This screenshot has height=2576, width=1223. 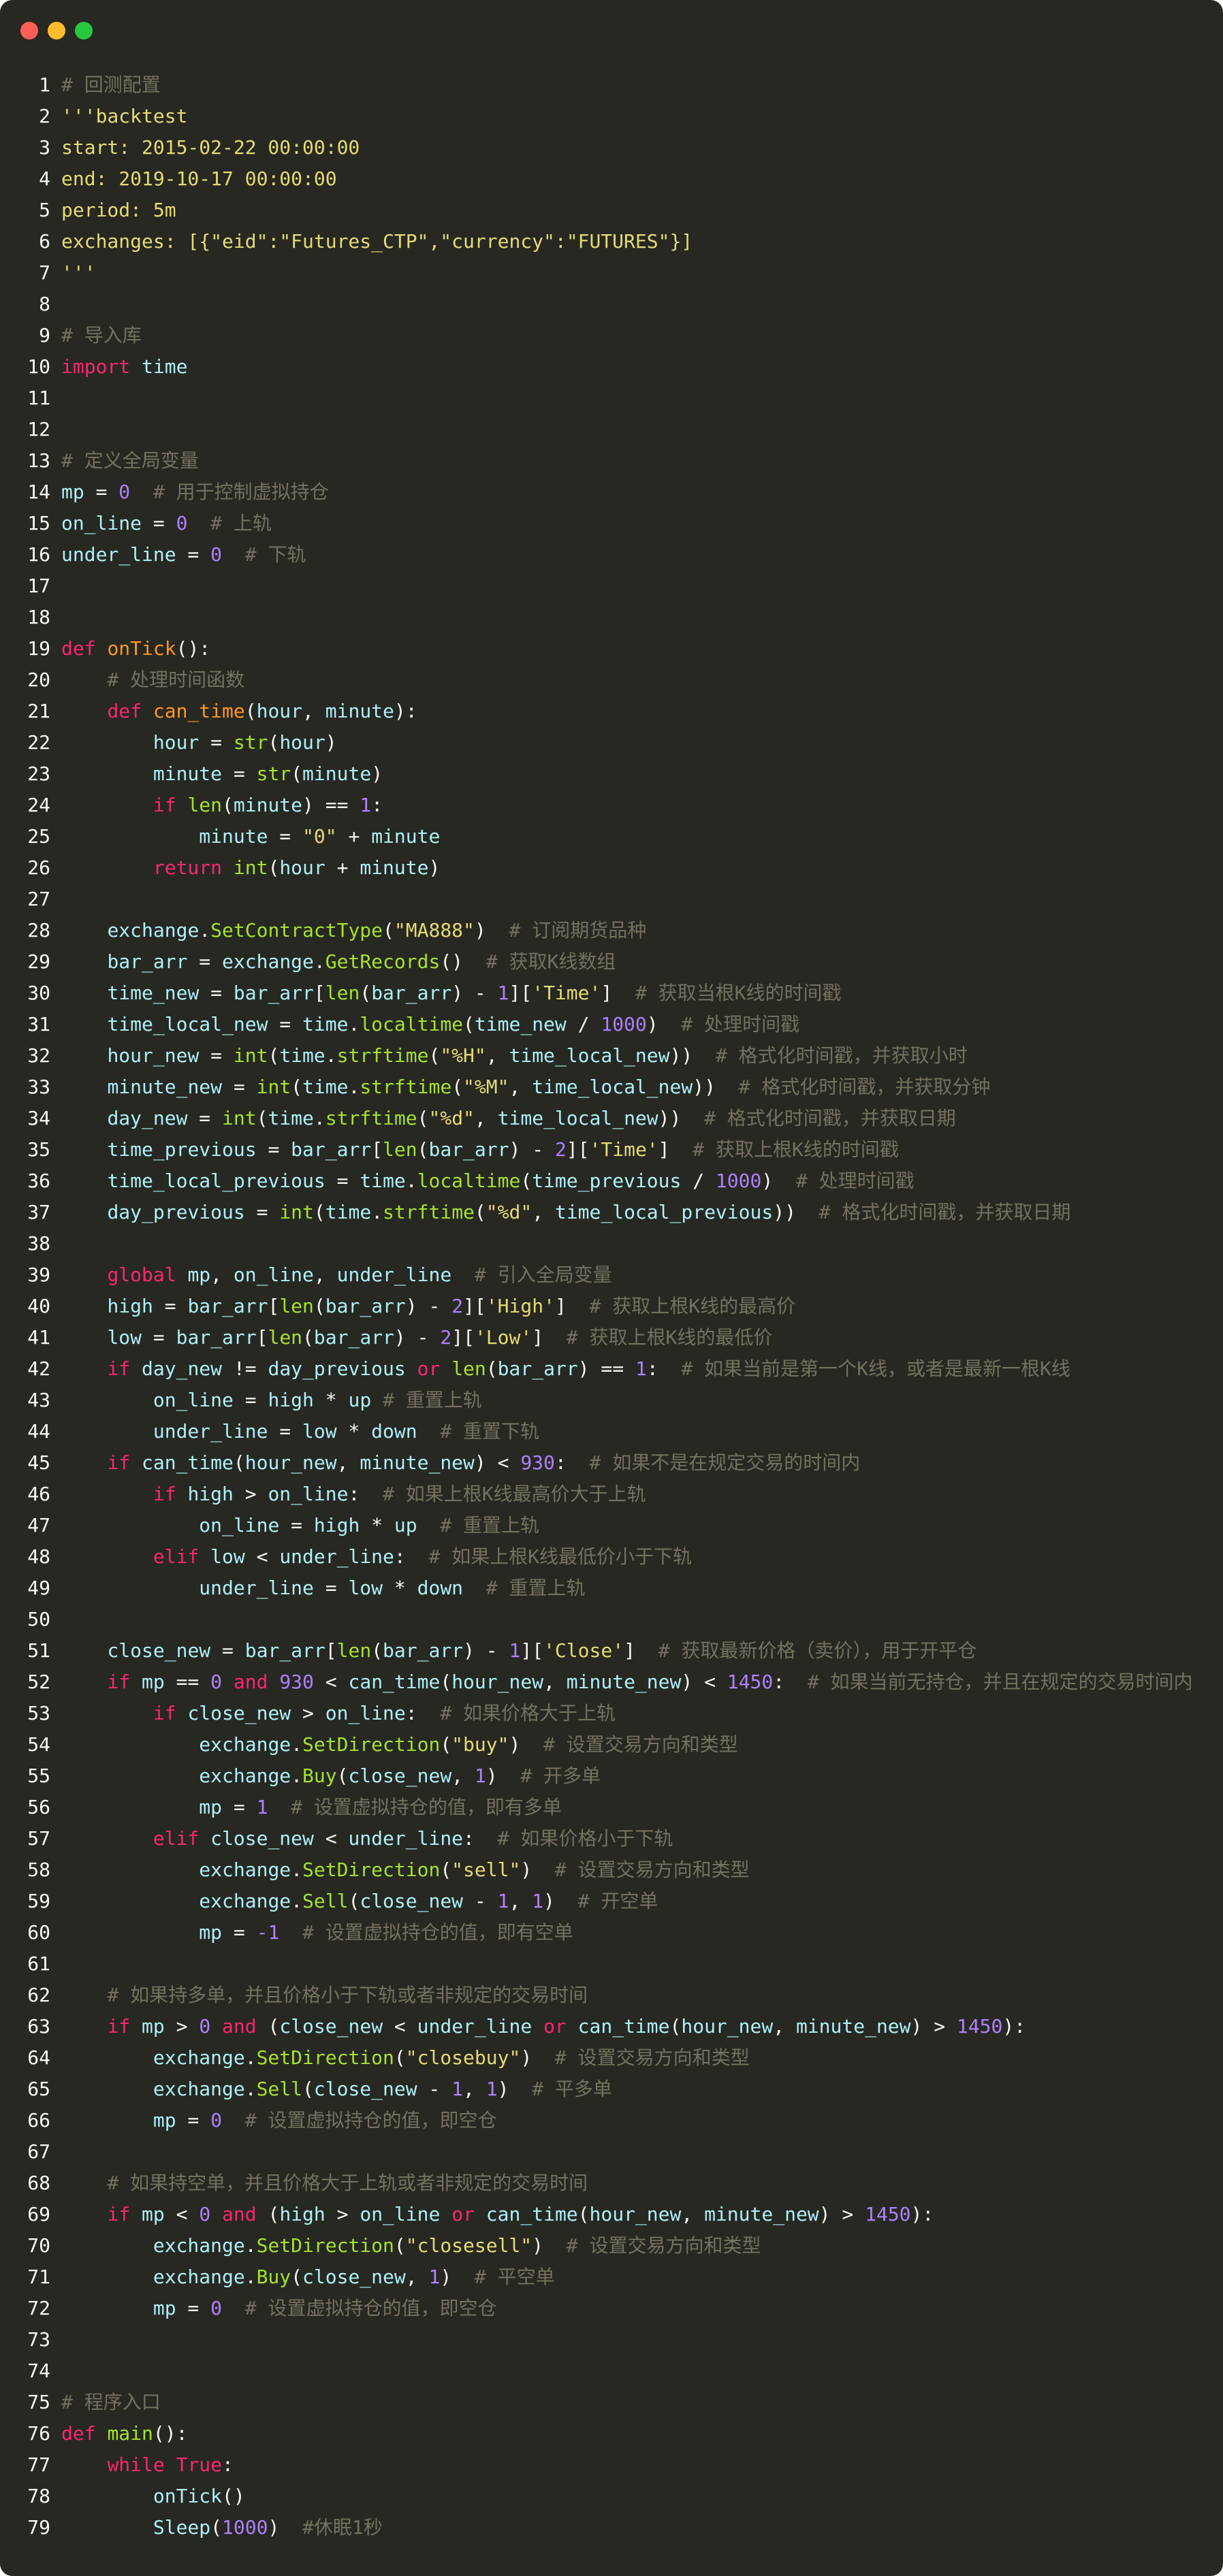 What do you see at coordinates (428, 1901) in the screenshot?
I see `code-text: exchange.Sell(close_new - 1, 1) # 开空单` at bounding box center [428, 1901].